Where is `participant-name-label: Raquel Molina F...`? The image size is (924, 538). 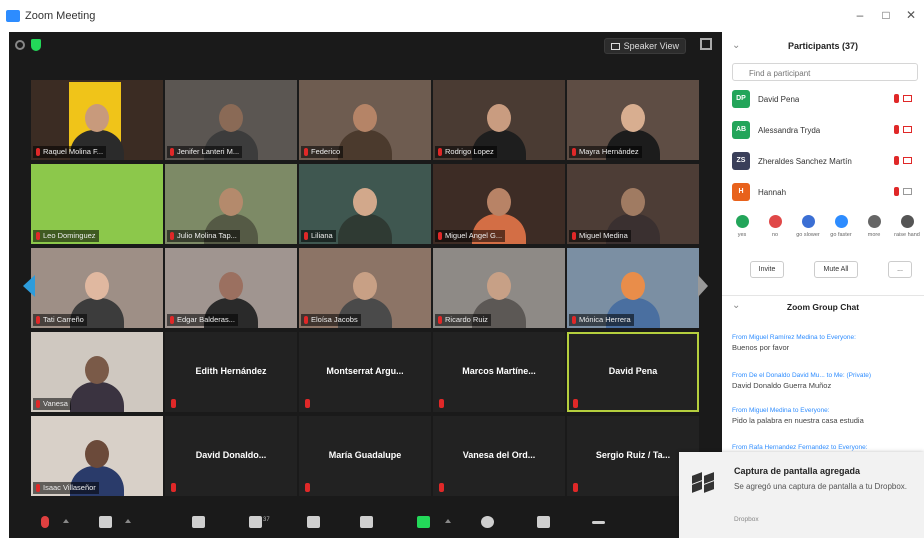
participant-name-label: Raquel Molina F... is located at coordinates (70, 152).